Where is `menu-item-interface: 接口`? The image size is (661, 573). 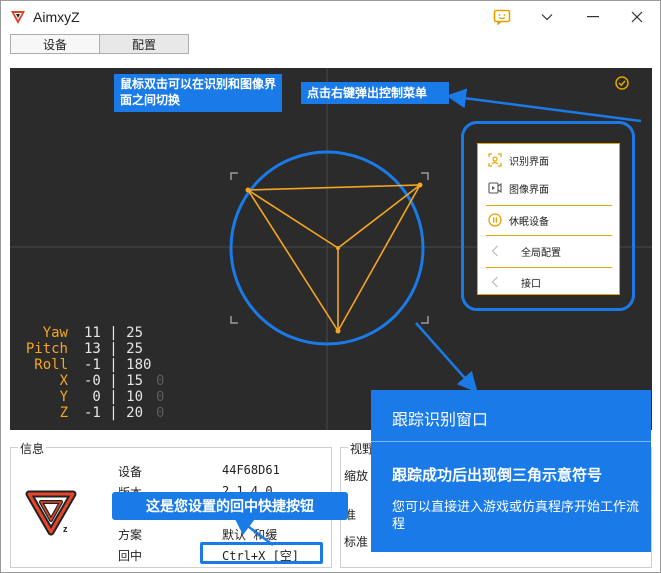
menu-item-interface: 接口 is located at coordinates (548, 282).